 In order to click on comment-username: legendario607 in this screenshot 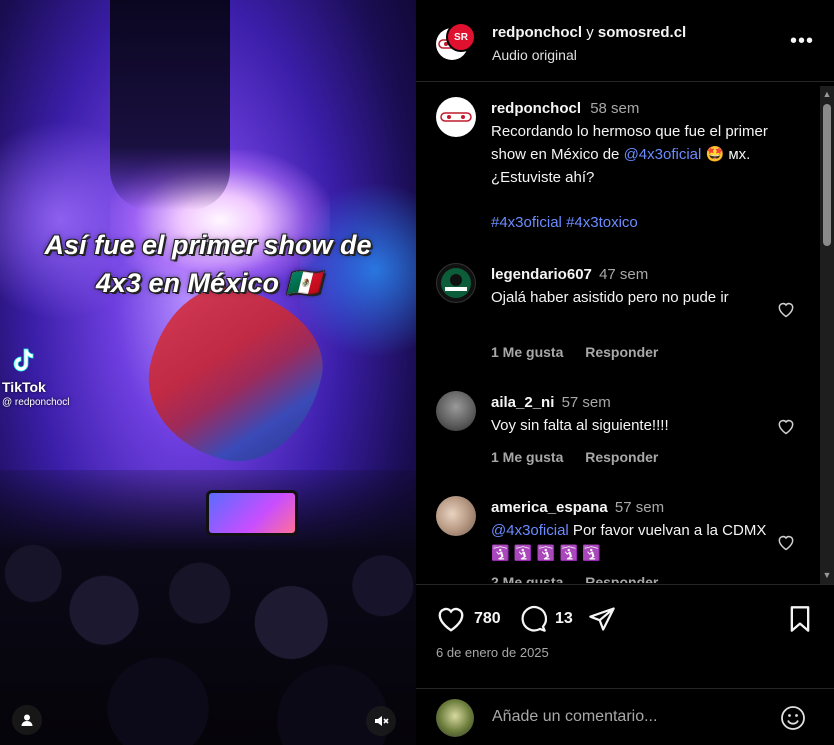, I will do `click(541, 274)`.